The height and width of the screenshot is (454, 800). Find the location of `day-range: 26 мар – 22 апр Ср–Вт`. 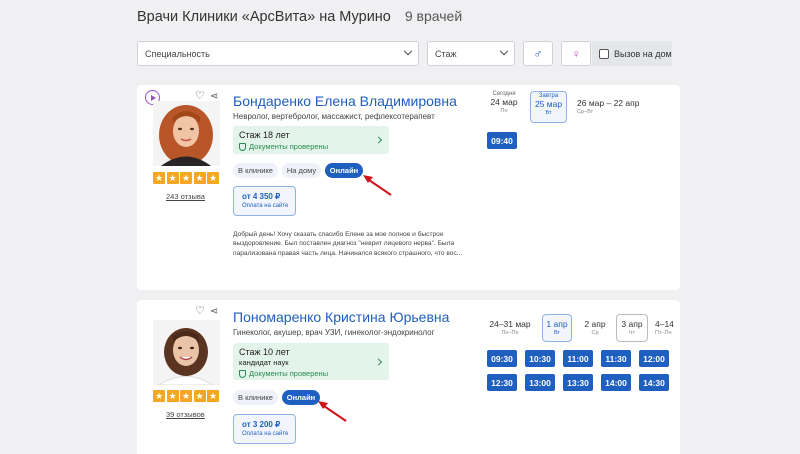

day-range: 26 мар – 22 апр Ср–Вт is located at coordinates (612, 106).